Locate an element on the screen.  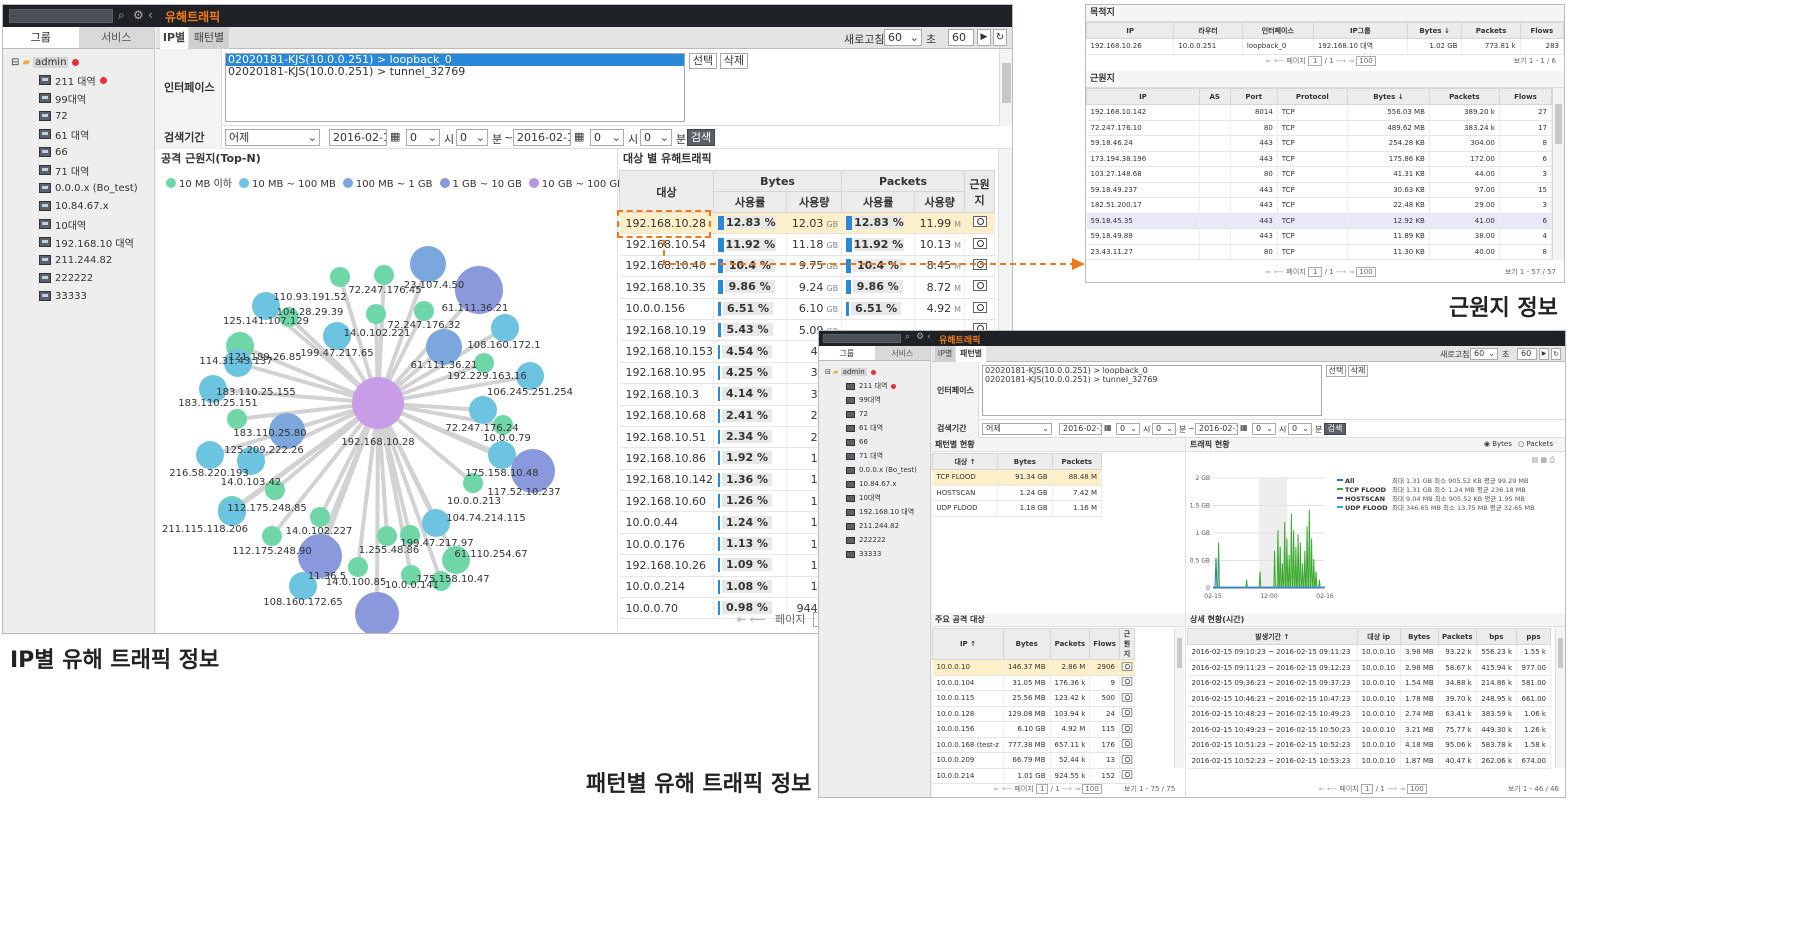
table-row: 10.0.0.168 (test-z 777.38 MB 657.11 k 176 is located at coordinates (1033, 745).